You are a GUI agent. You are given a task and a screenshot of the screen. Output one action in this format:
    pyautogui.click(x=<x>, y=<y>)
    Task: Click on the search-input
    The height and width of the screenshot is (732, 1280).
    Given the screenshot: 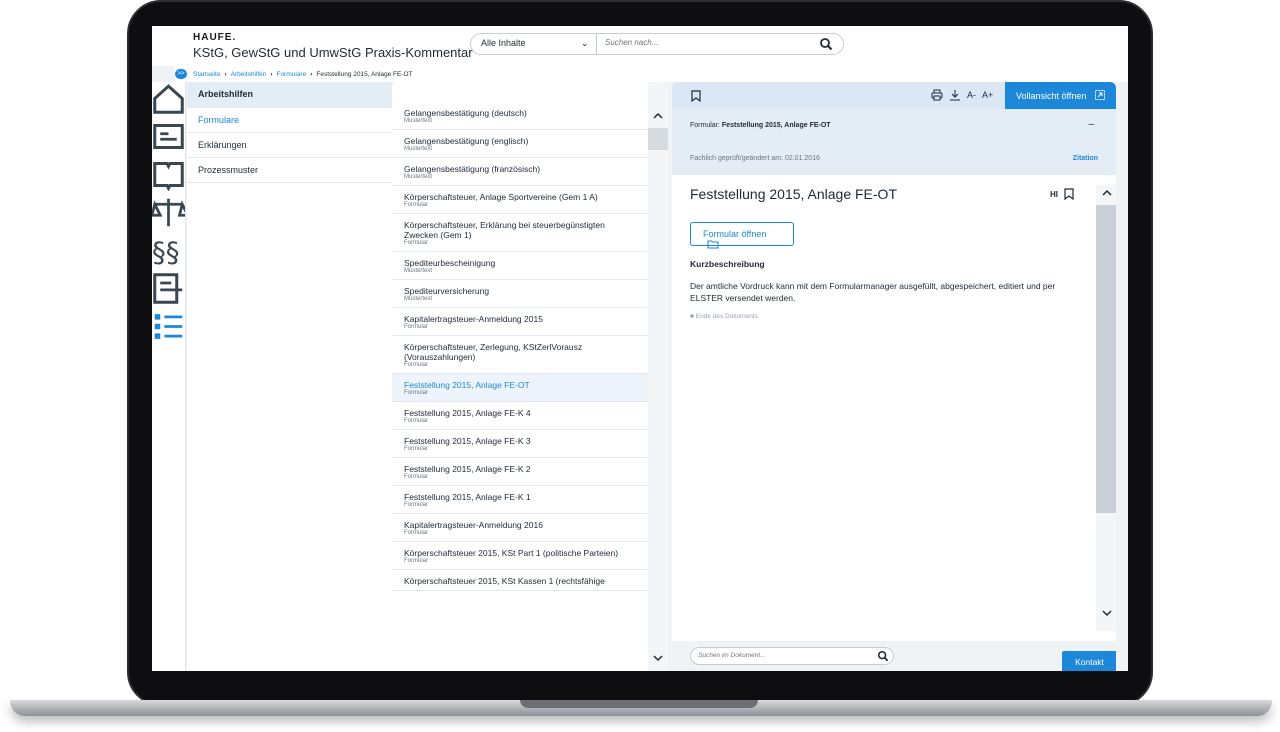 What is the action you would take?
    pyautogui.click(x=705, y=42)
    